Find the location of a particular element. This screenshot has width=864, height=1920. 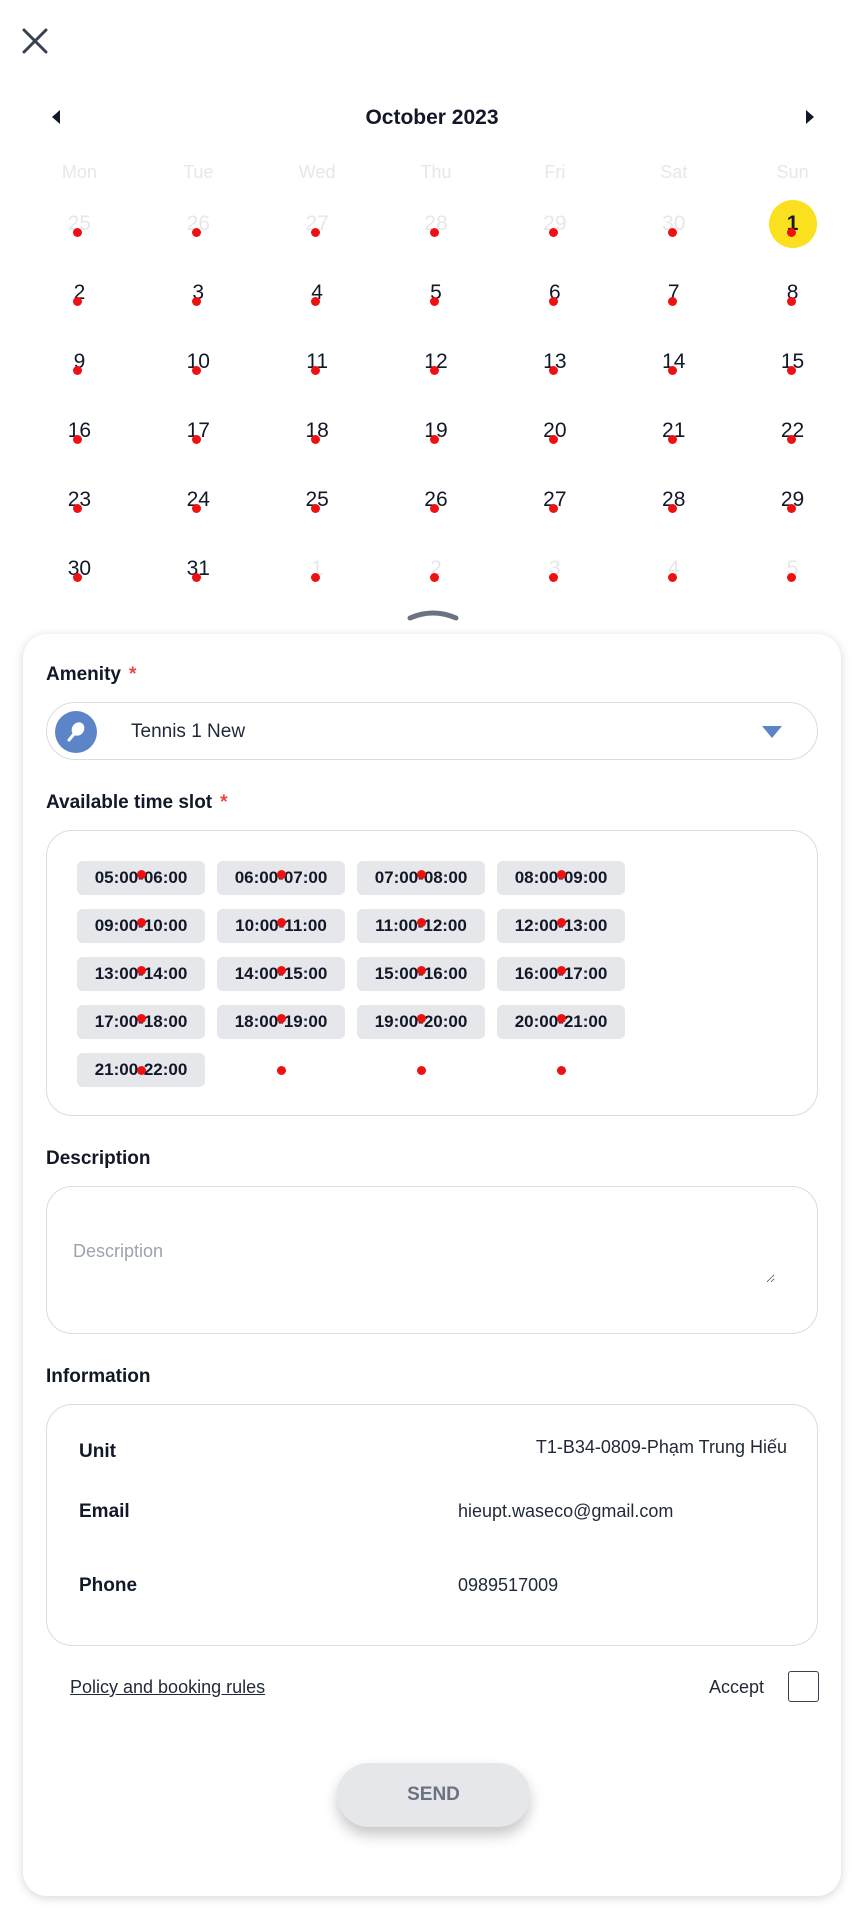

calendar-day: 19 is located at coordinates (436, 445).